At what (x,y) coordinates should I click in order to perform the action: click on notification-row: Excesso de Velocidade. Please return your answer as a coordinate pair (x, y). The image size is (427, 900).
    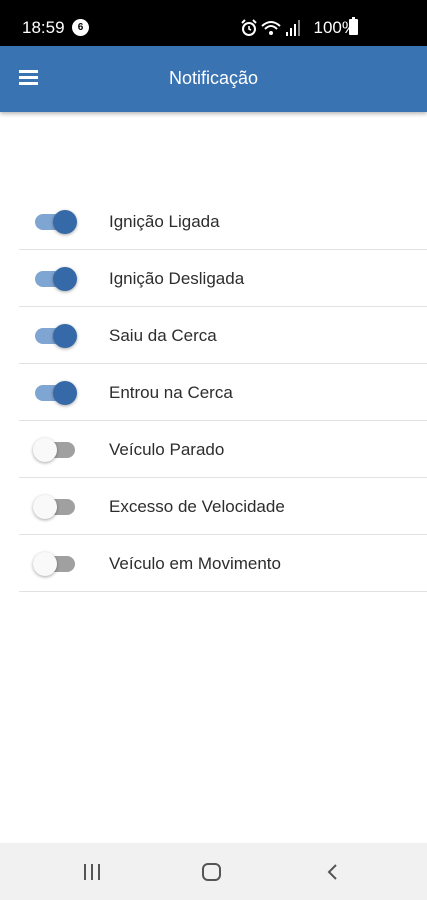
    Looking at the image, I should click on (223, 506).